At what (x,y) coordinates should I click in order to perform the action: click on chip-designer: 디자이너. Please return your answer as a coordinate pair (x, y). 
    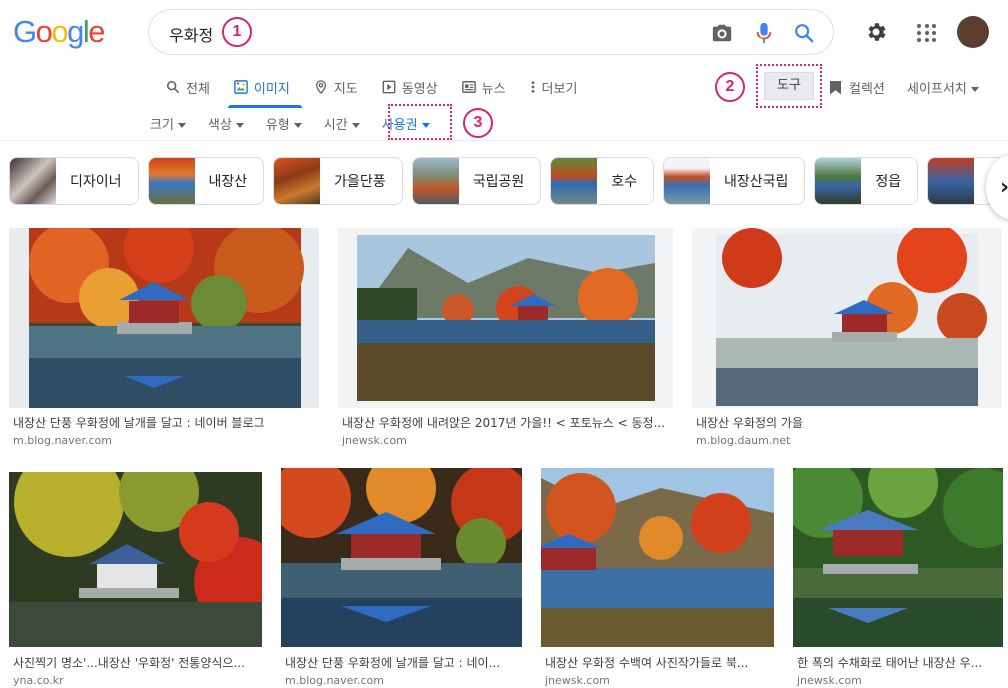
    Looking at the image, I should click on (74, 181).